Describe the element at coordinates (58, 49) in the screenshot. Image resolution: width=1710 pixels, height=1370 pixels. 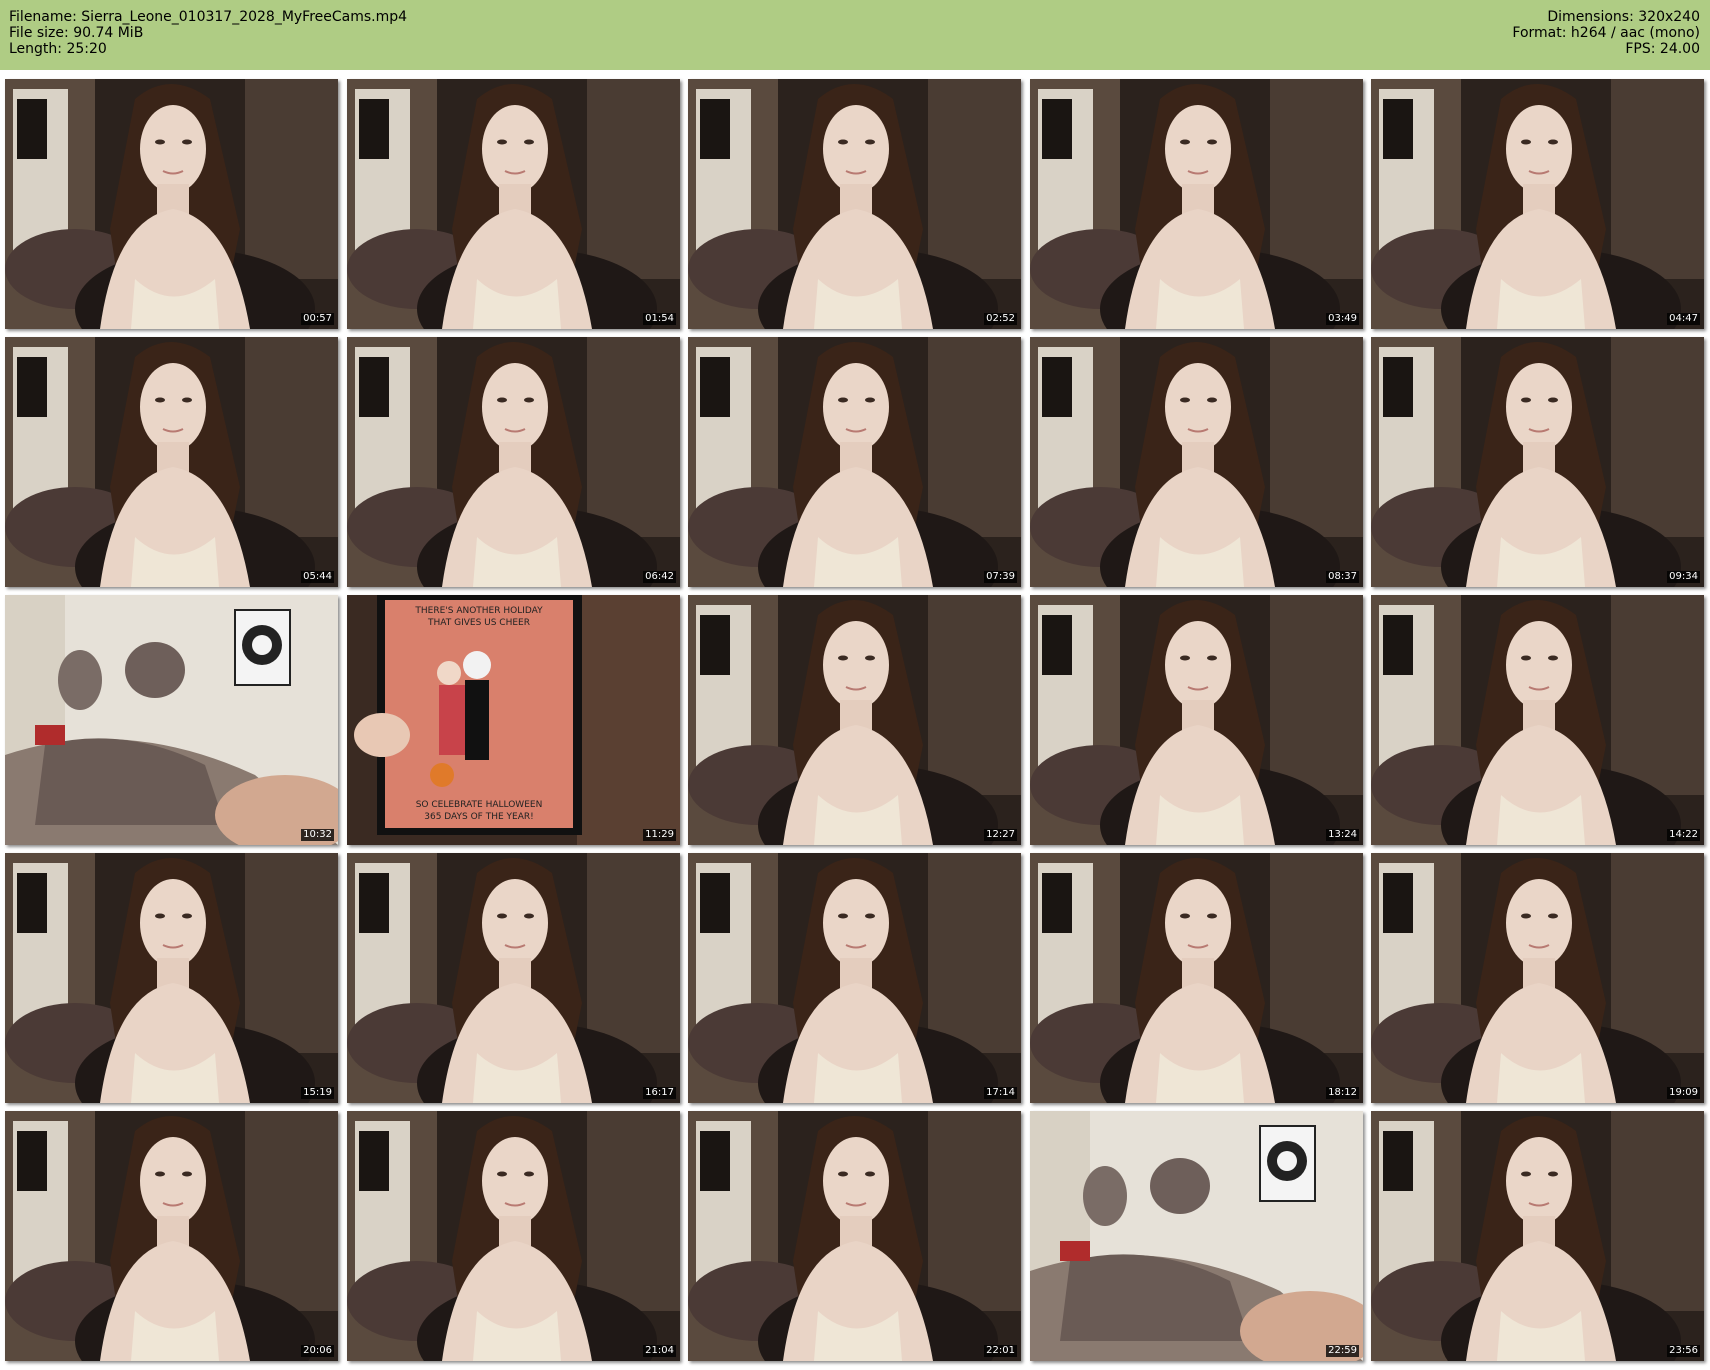
I see `length-text: Length: 25:20` at that location.